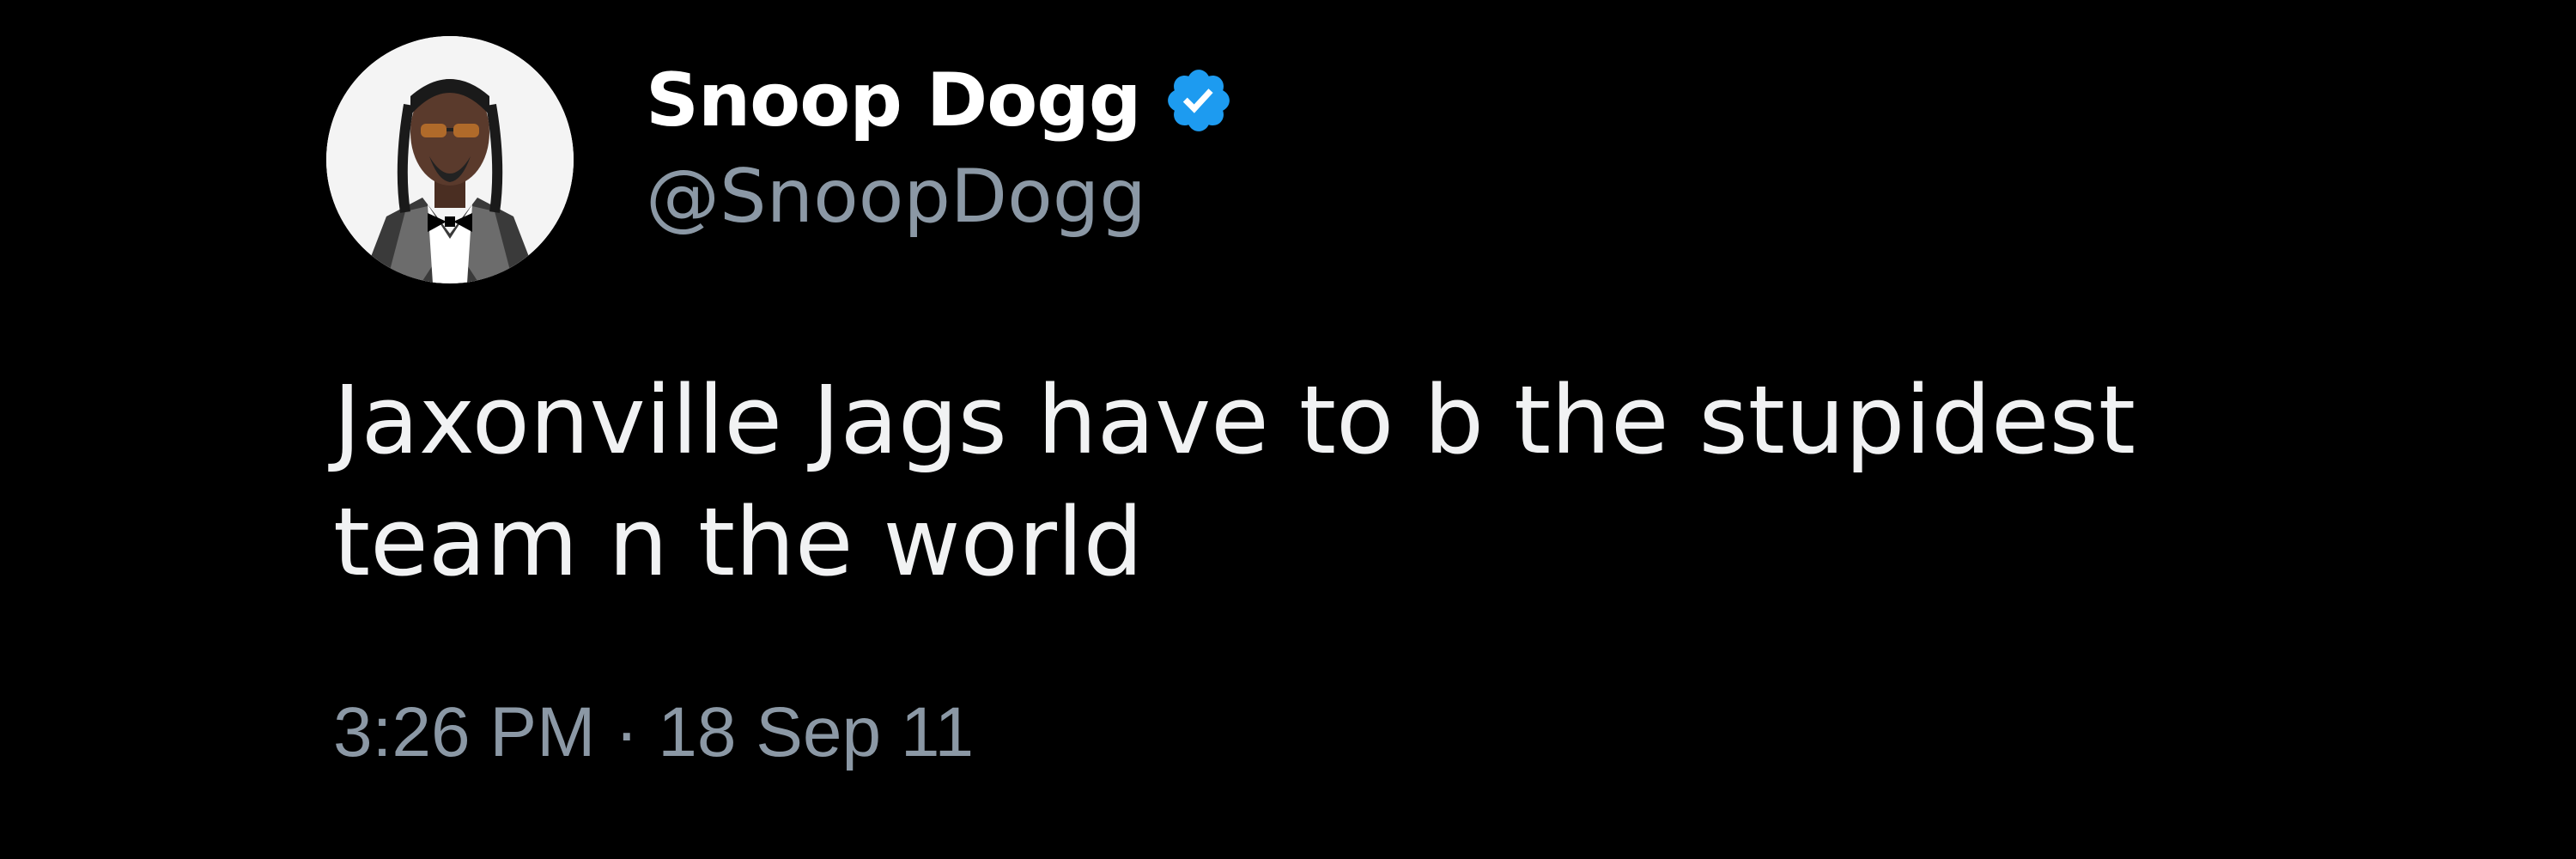 The image size is (2576, 859). I want to click on tweet-timestamp: 3:26 PM · 18 Sep 11, so click(653, 733).